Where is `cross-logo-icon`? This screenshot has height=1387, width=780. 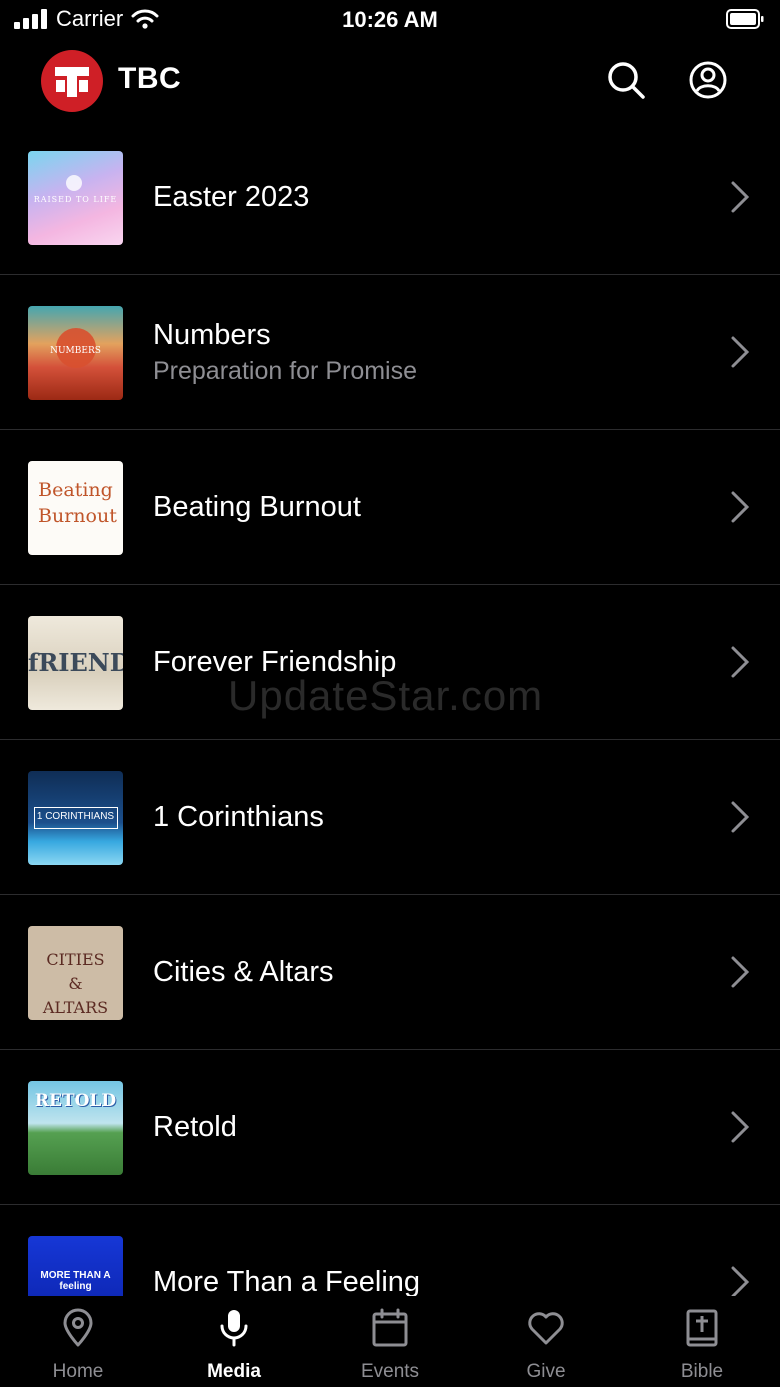
cross-logo-icon is located at coordinates (72, 82).